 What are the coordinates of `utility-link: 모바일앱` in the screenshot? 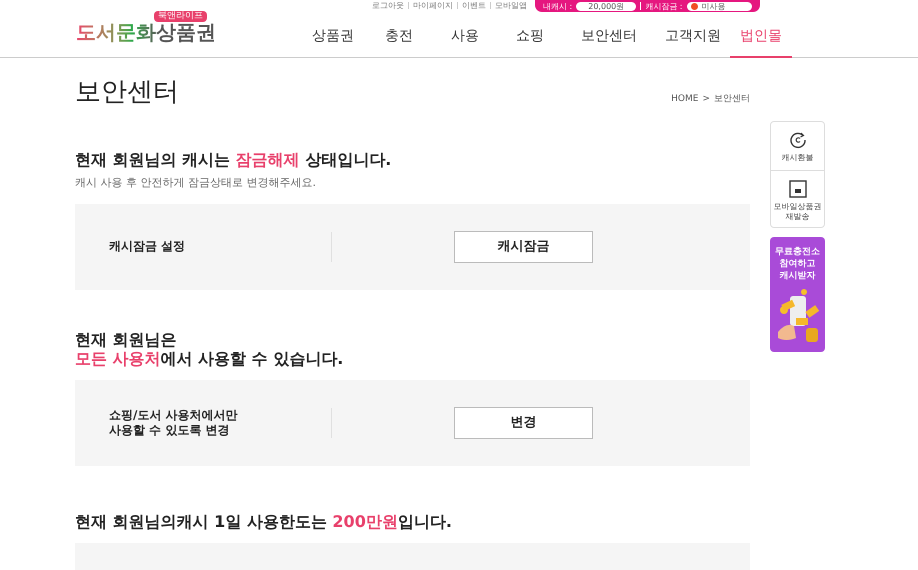 It's located at (511, 5).